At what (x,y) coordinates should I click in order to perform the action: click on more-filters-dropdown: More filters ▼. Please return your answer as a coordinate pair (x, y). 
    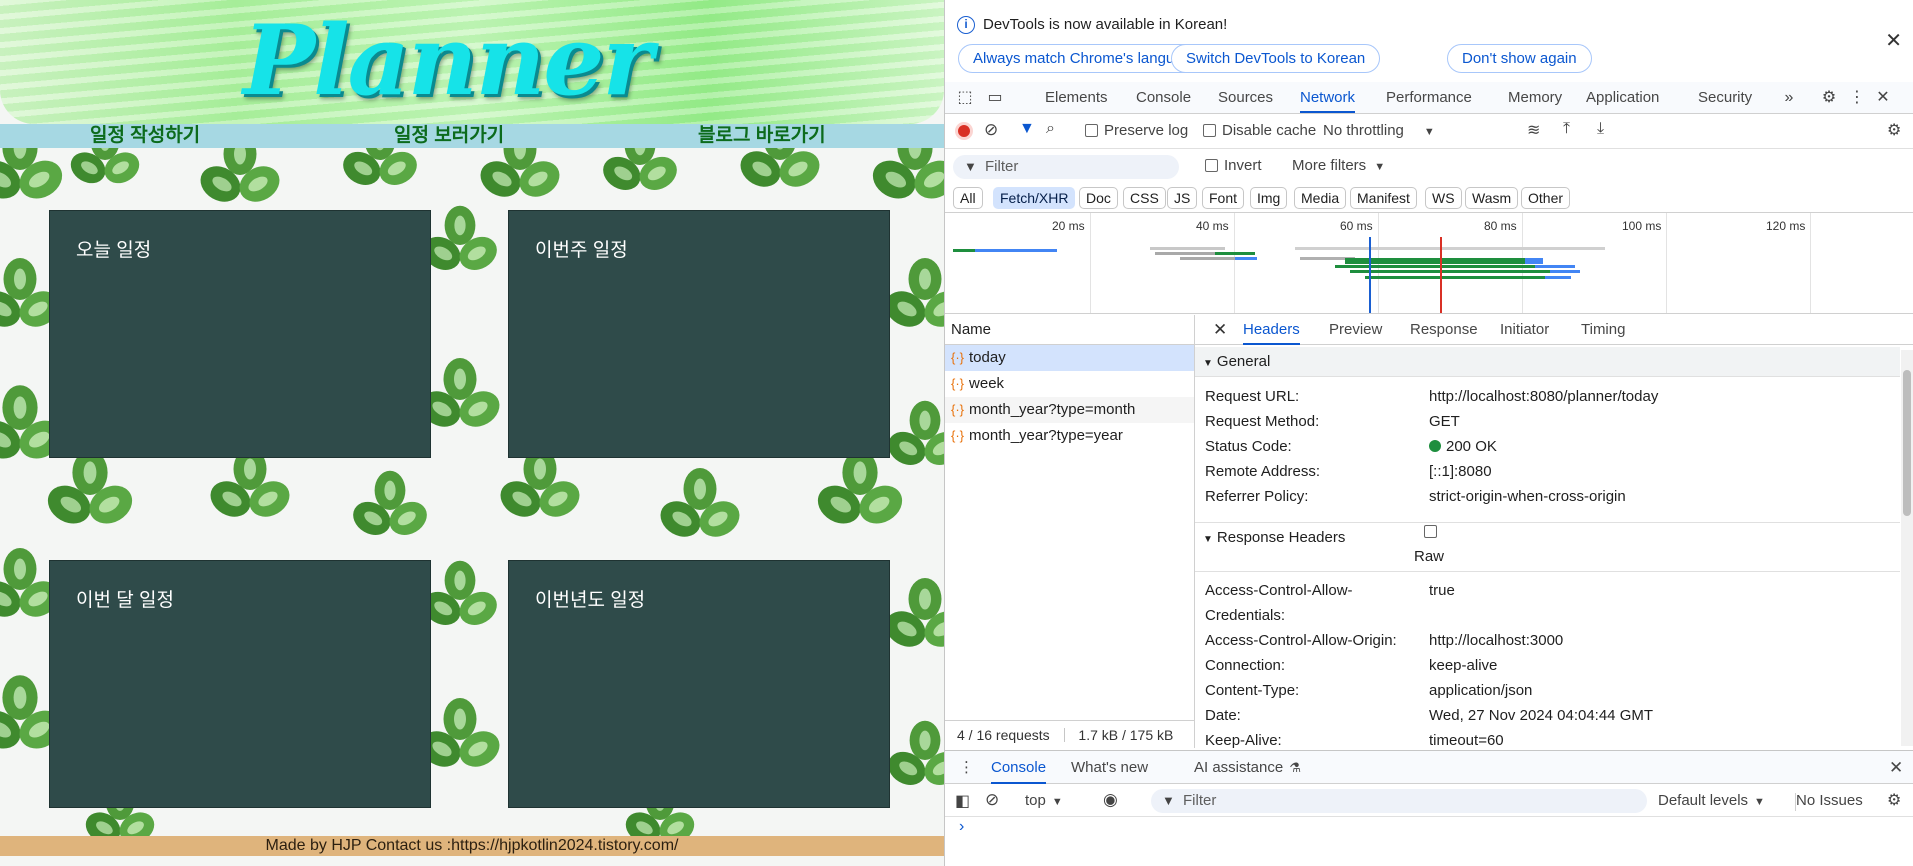
    Looking at the image, I should click on (1338, 165).